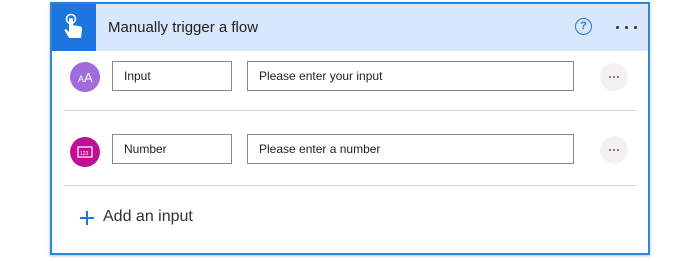  I want to click on add-input-label: Add an input, so click(148, 216).